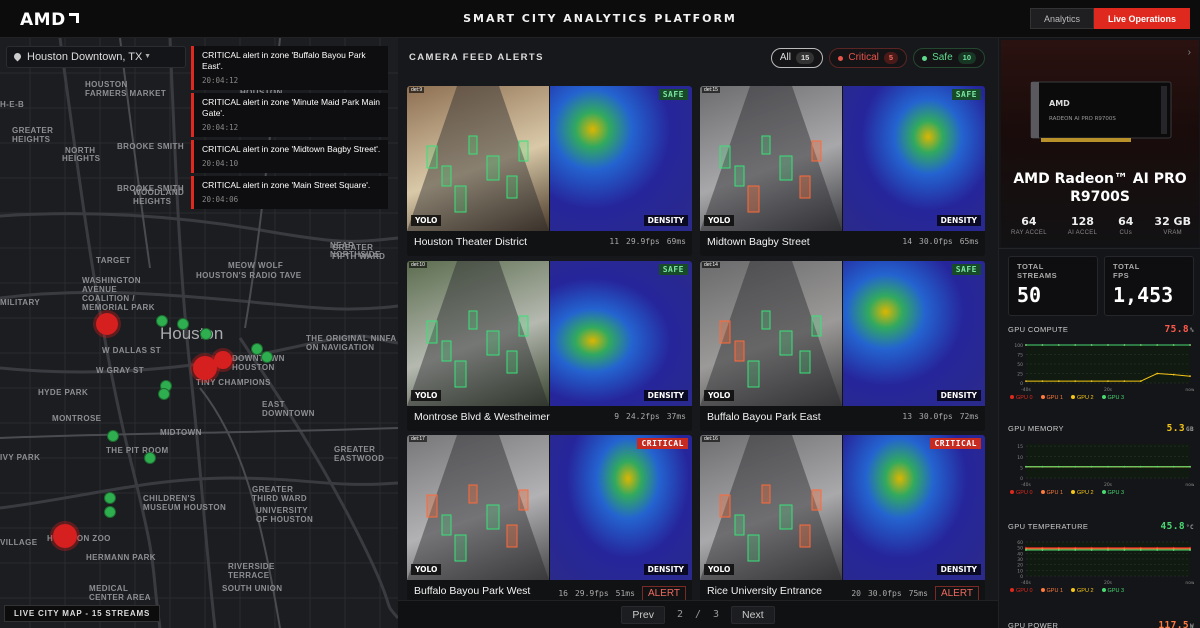 Image resolution: width=1200 pixels, height=628 pixels. I want to click on person-count: 16, so click(563, 593).